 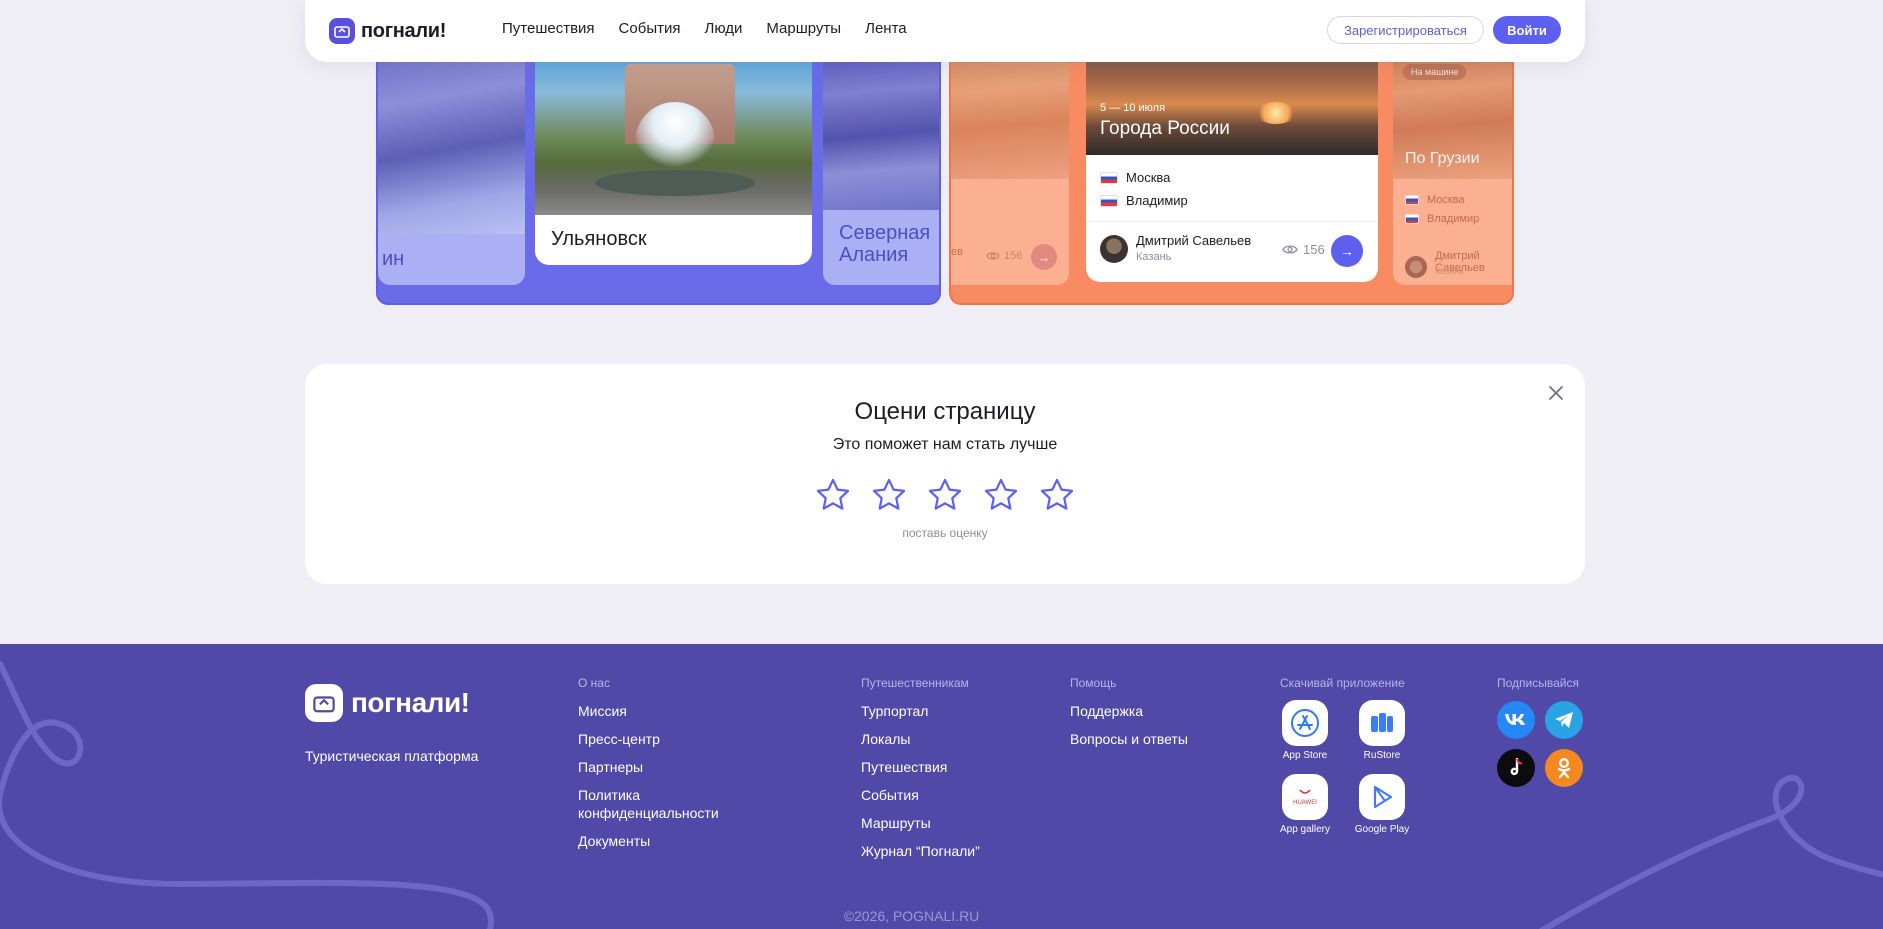 What do you see at coordinates (920, 739) in the screenshot?
I see `footer-link-locals: Локалы` at bounding box center [920, 739].